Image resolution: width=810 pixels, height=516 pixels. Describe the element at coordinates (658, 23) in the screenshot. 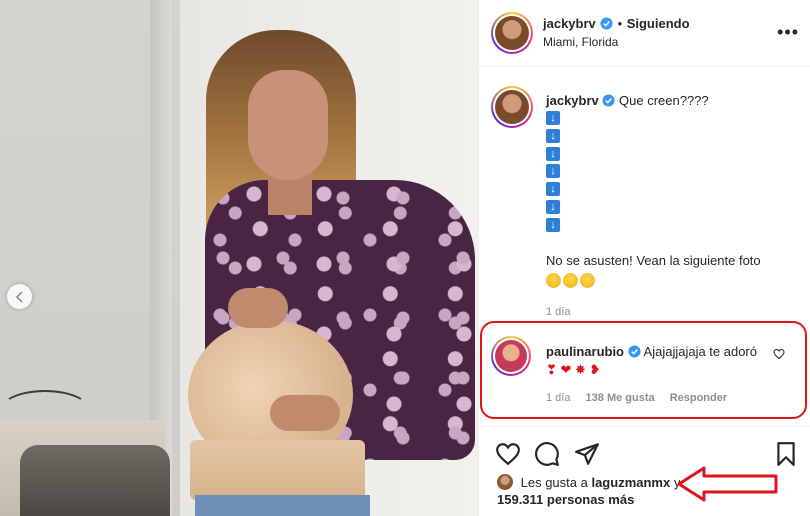

I see `follow-status-button: Siguiendo` at that location.